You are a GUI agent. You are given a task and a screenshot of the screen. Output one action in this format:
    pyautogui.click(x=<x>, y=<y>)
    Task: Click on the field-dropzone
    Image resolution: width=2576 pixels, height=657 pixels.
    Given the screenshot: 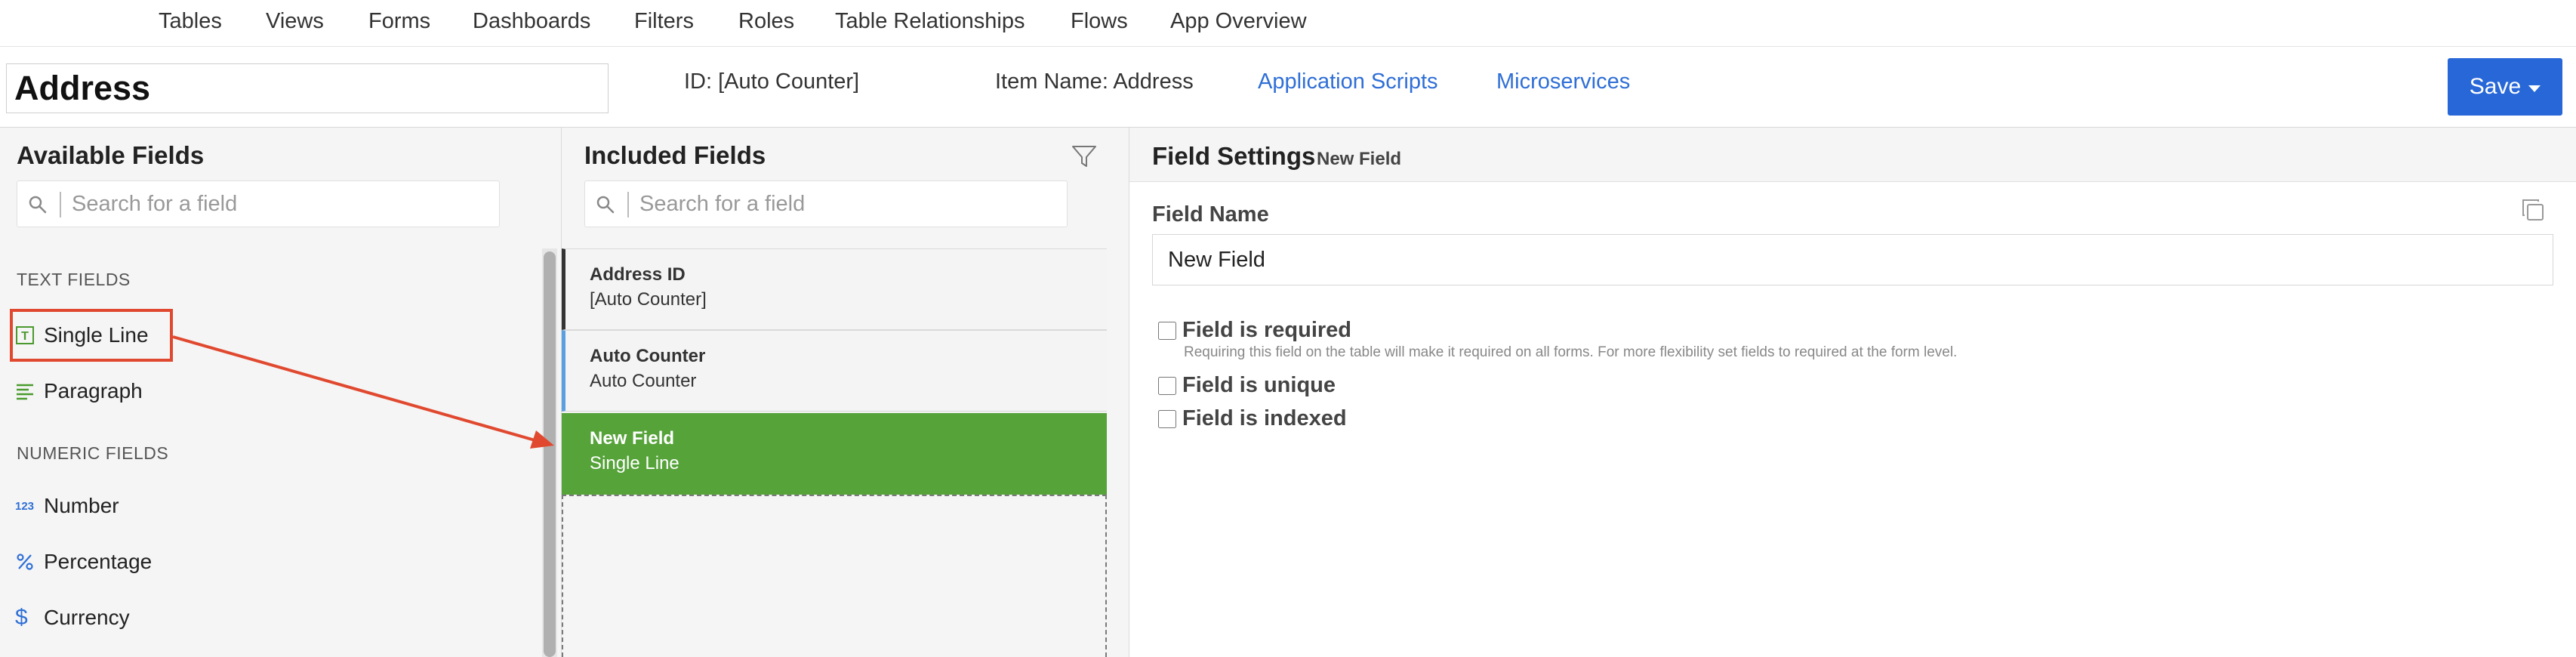 What is the action you would take?
    pyautogui.click(x=834, y=576)
    